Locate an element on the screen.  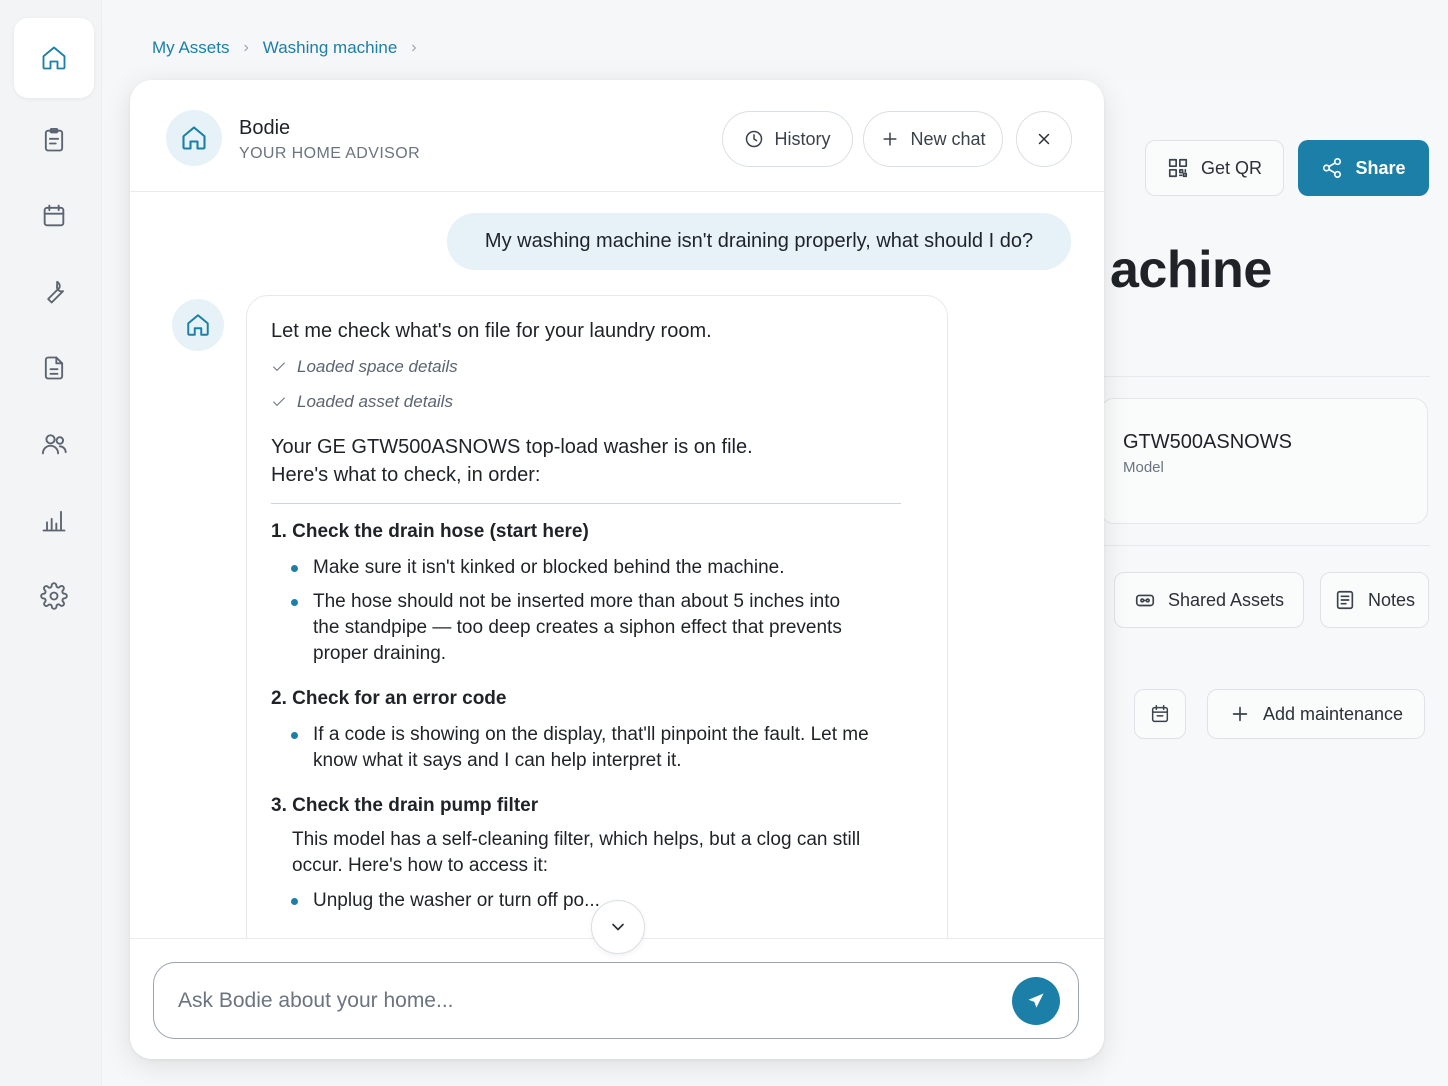
status-text: Loaded asset details is located at coordinates (375, 401).